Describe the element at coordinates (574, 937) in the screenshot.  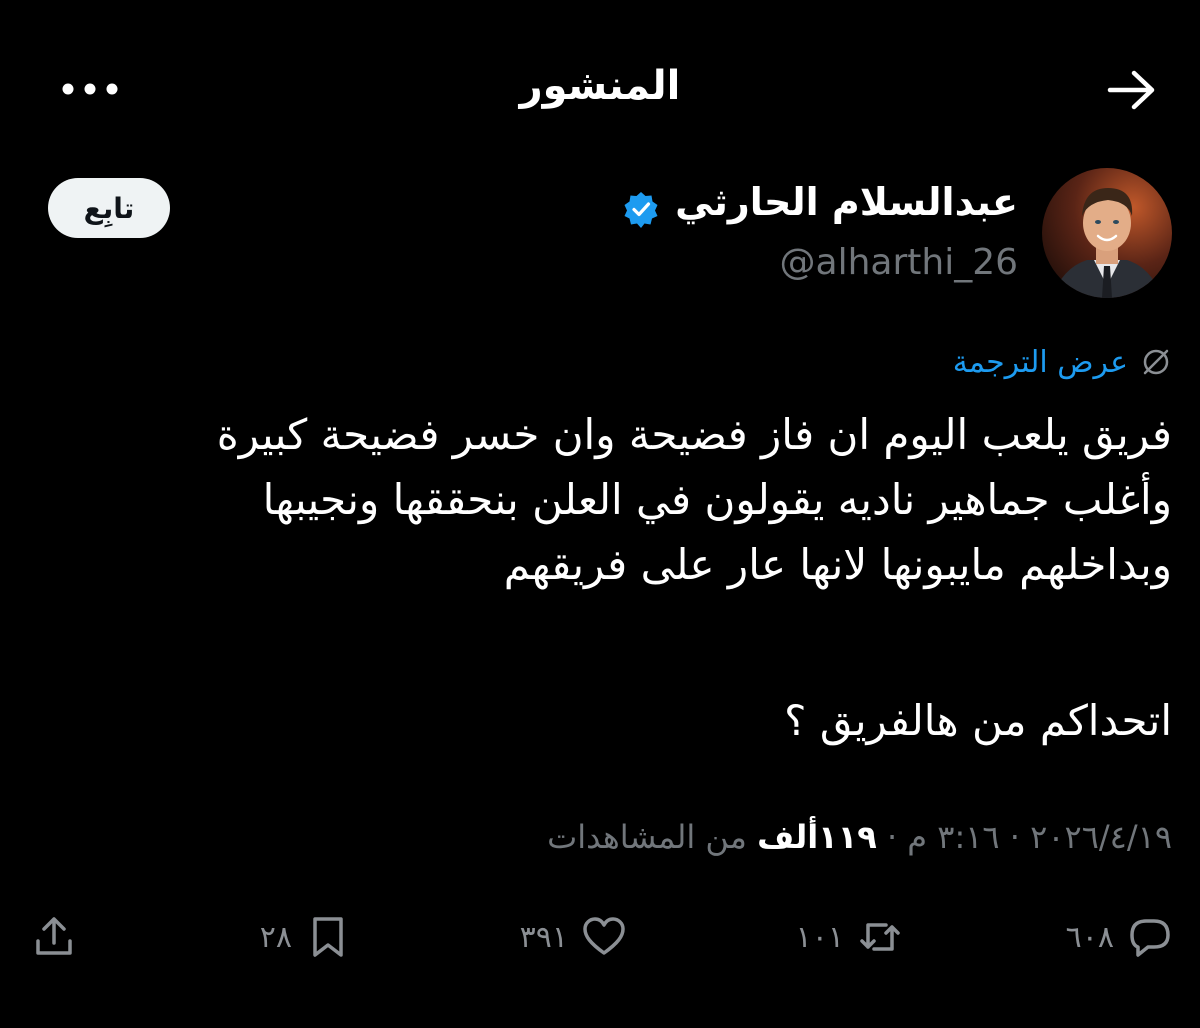
I see `like-button: ٣٩١` at that location.